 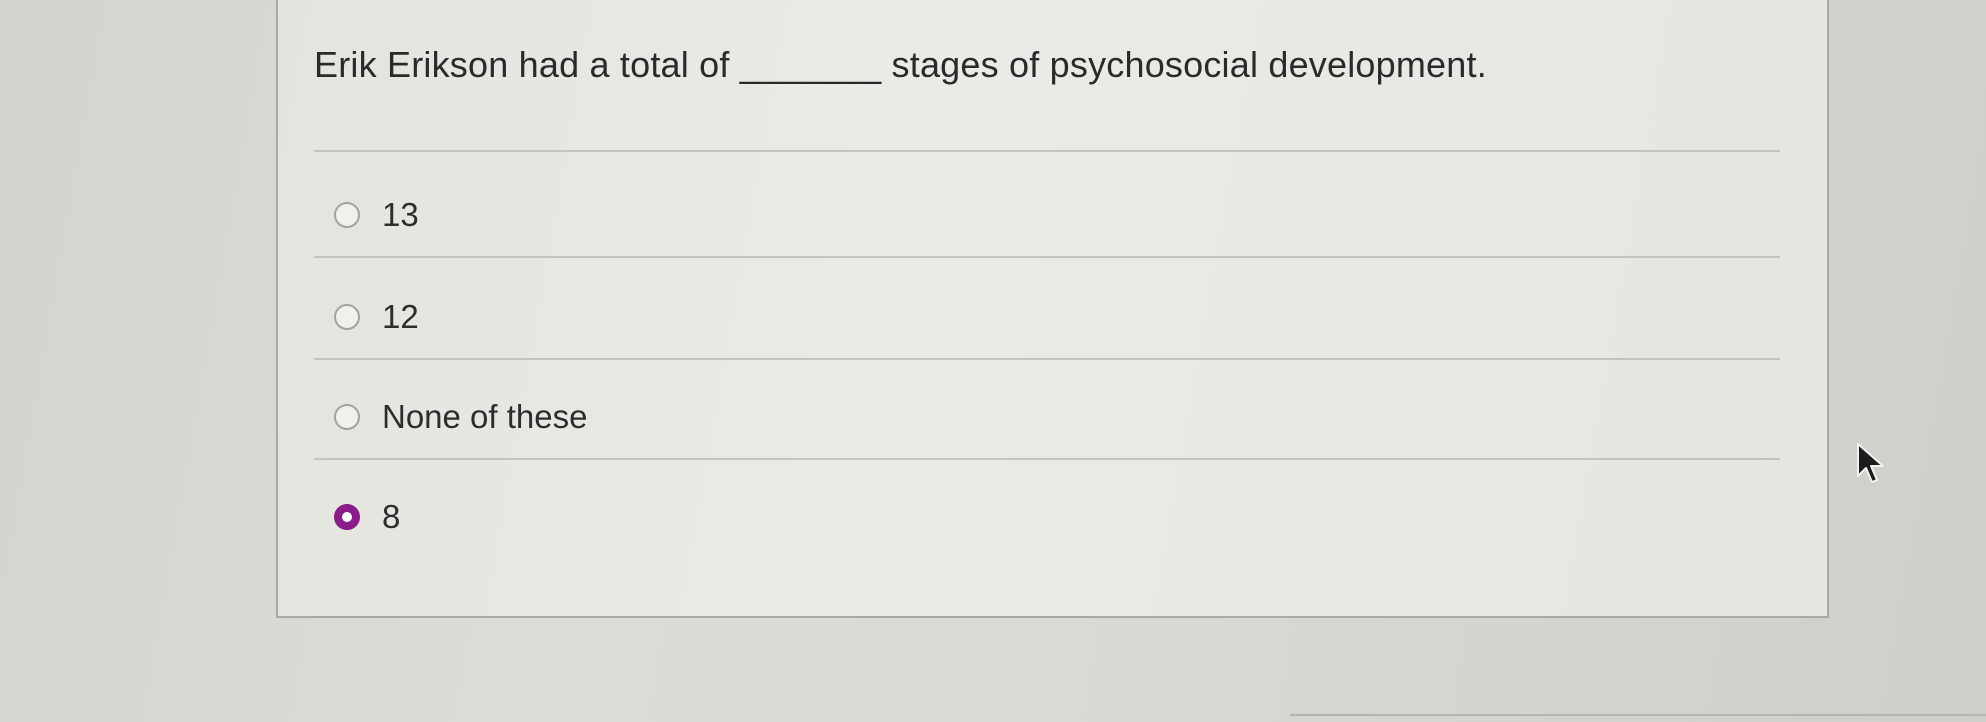 I want to click on option-none-of-these: None of these, so click(x=460, y=417).